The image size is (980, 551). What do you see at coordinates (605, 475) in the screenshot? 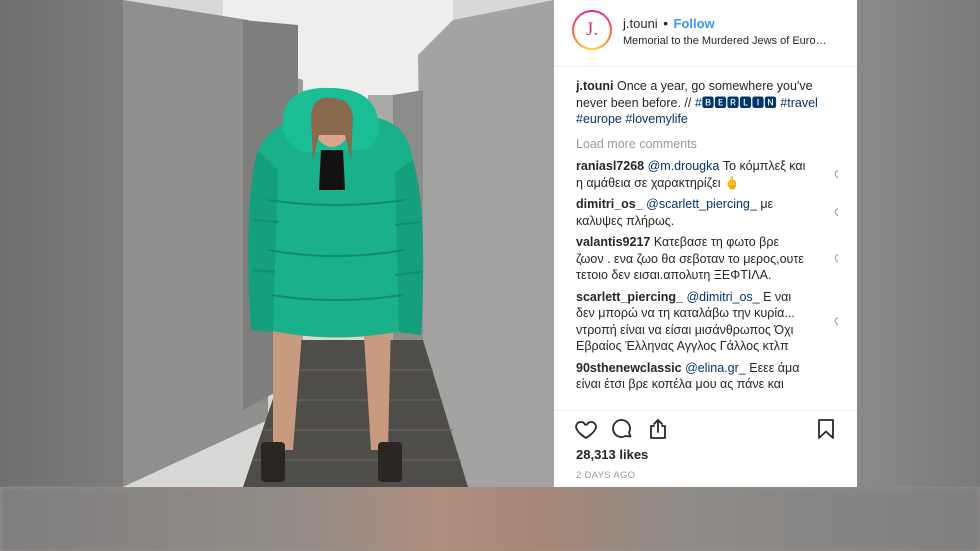
I see `post-timestamp: 2 DAYS AGO` at bounding box center [605, 475].